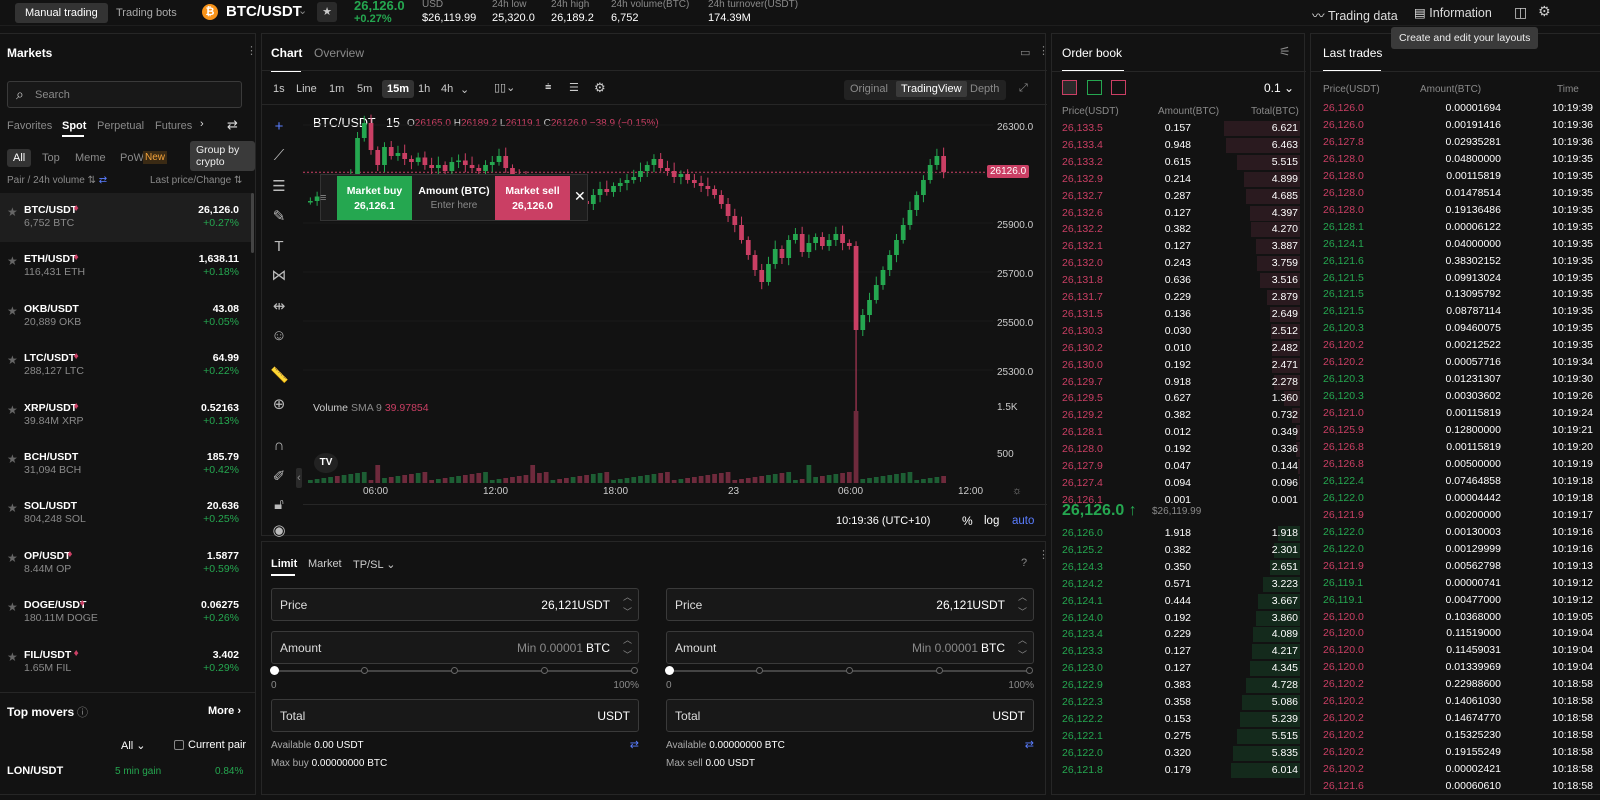 The image size is (1600, 800). Describe the element at coordinates (29, 126) in the screenshot. I see `tab-favorites: Favorites` at that location.